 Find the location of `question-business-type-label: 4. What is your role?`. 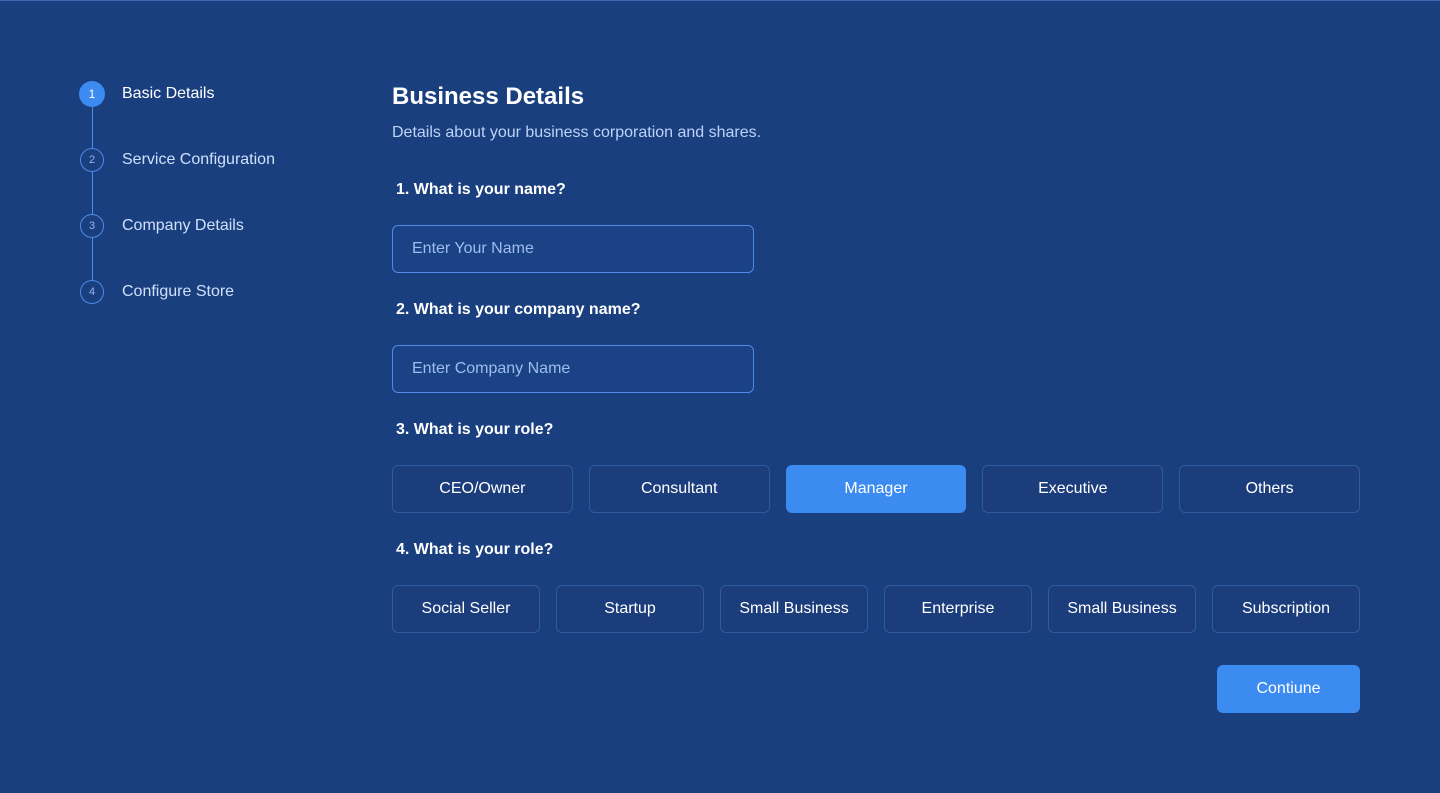

question-business-type-label: 4. What is your role? is located at coordinates (475, 549).